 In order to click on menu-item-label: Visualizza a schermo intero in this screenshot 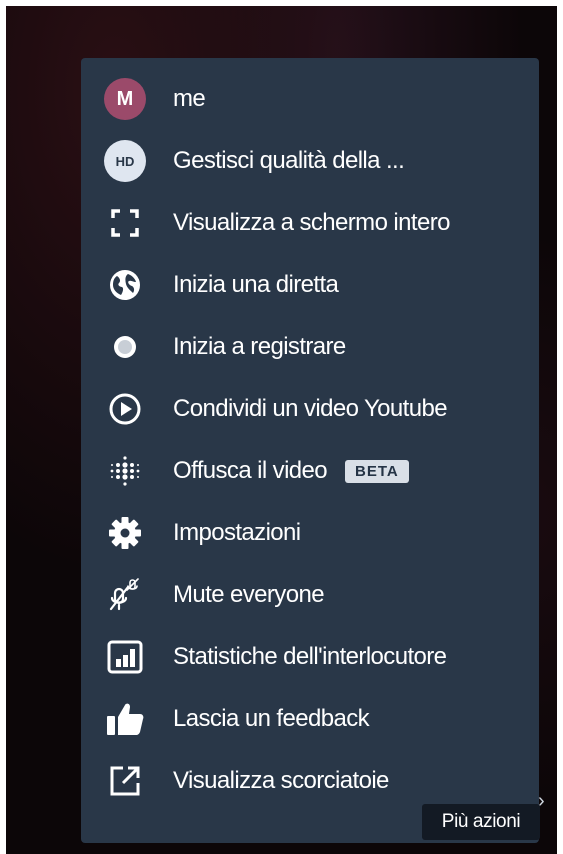, I will do `click(311, 222)`.